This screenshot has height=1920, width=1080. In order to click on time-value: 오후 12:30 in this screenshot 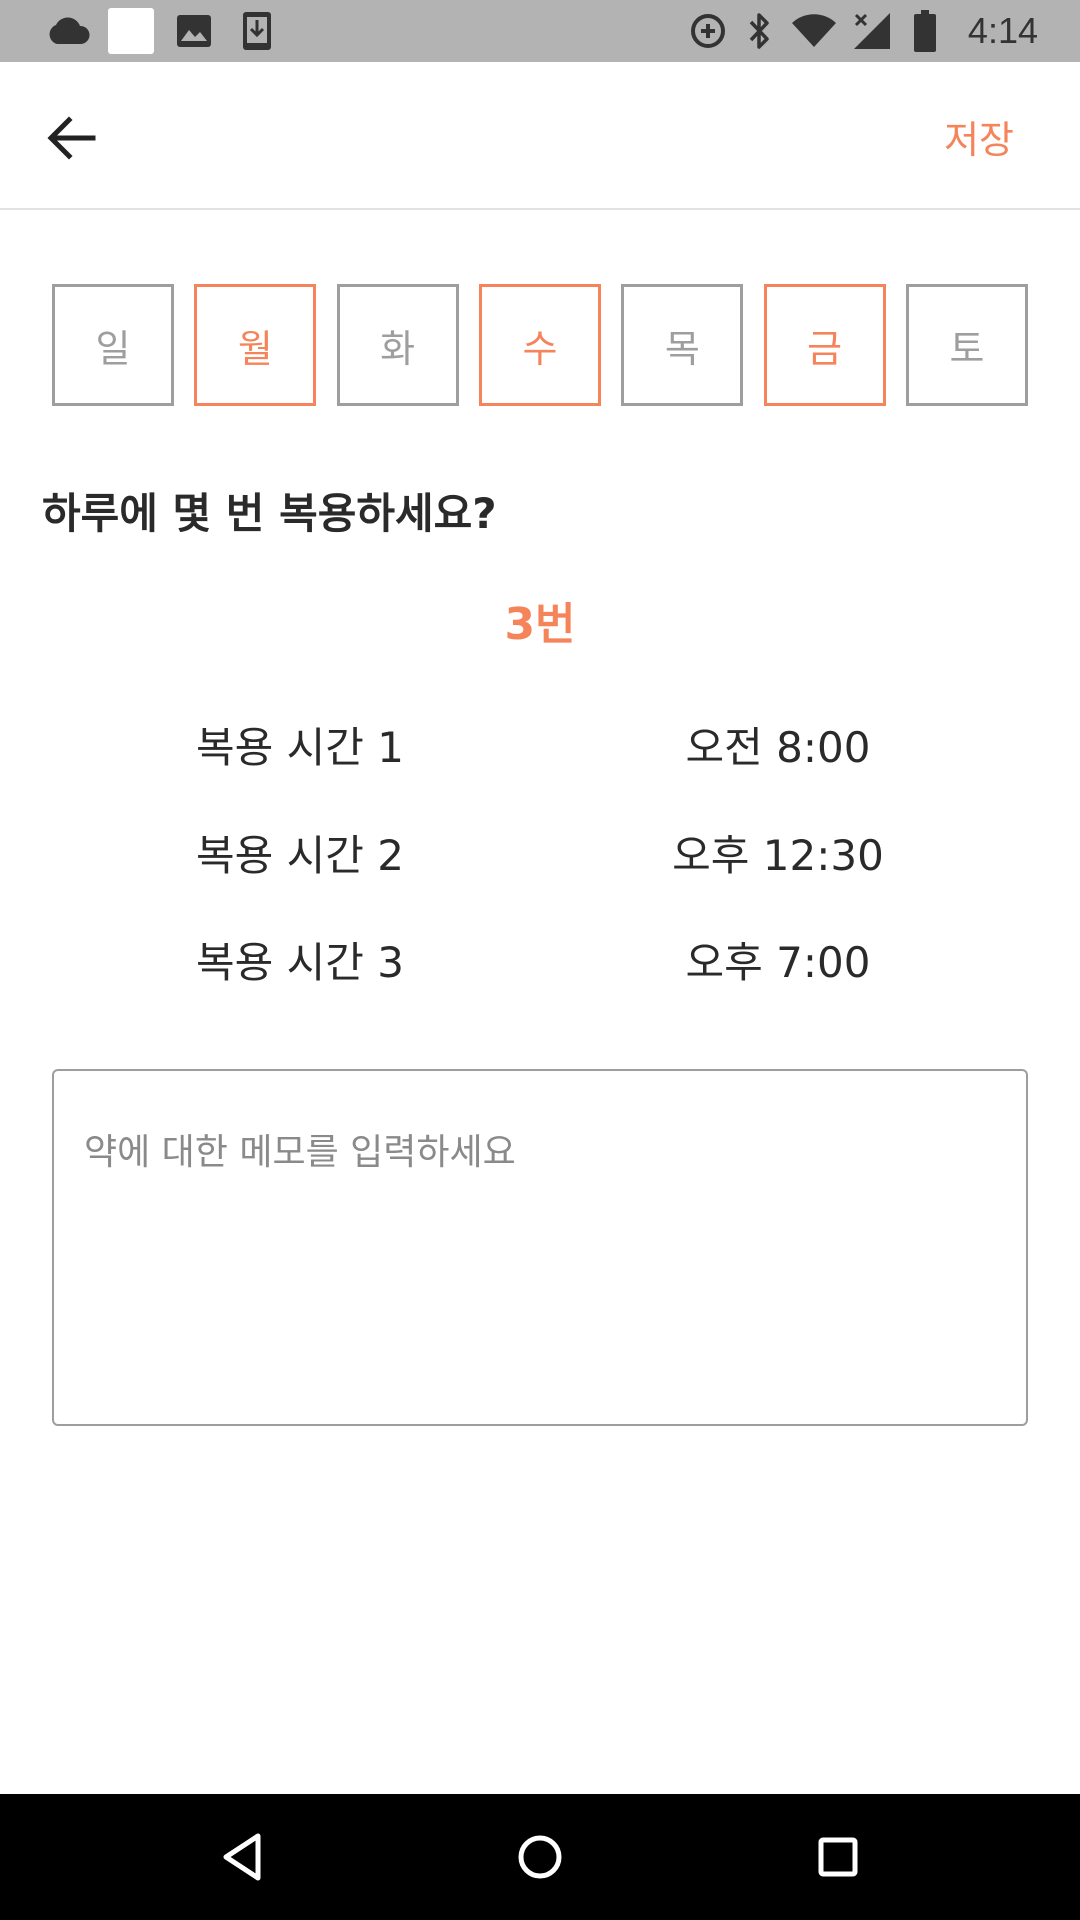, I will do `click(778, 856)`.